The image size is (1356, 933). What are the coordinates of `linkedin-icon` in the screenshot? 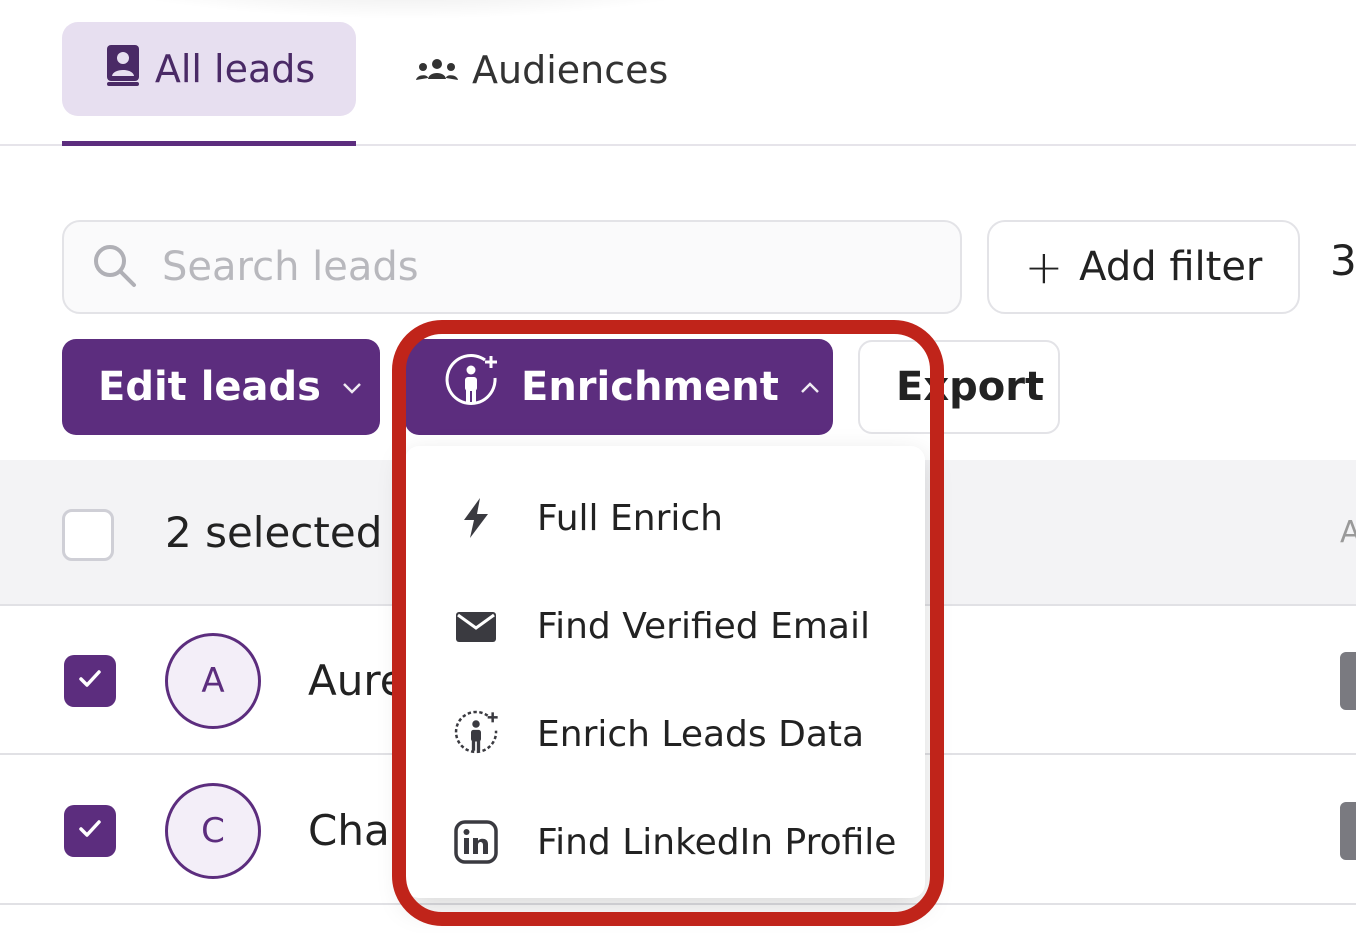 It's located at (476, 842).